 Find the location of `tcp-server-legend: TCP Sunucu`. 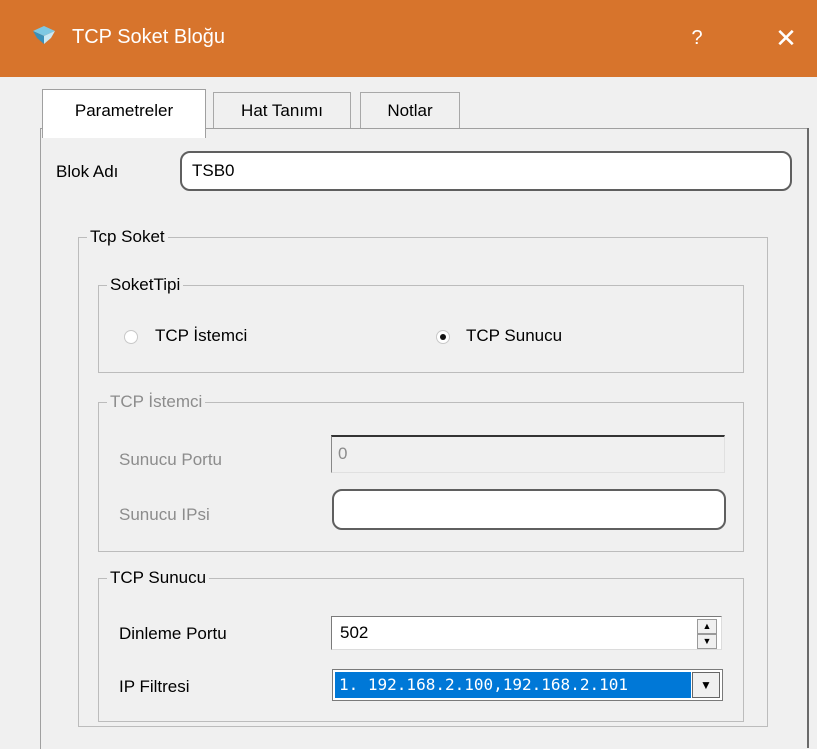

tcp-server-legend: TCP Sunucu is located at coordinates (158, 577).